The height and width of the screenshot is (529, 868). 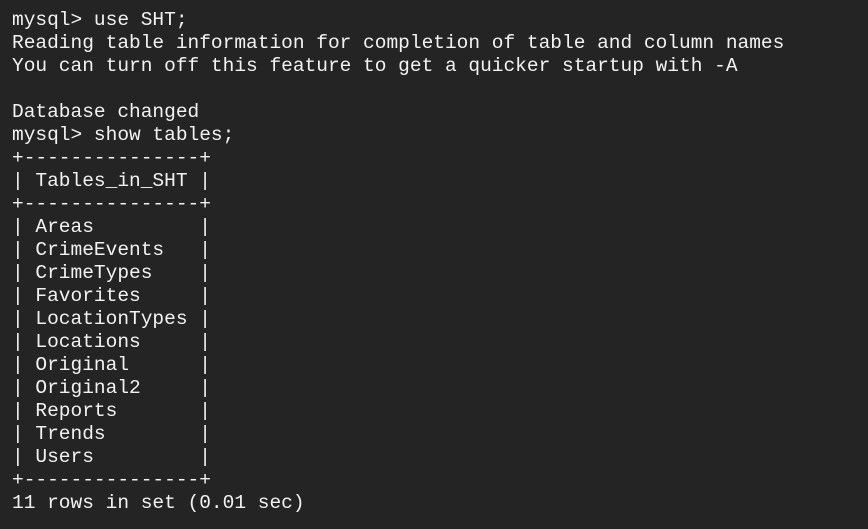 What do you see at coordinates (111, 273) in the screenshot?
I see `table-row: | CrimeTypes |` at bounding box center [111, 273].